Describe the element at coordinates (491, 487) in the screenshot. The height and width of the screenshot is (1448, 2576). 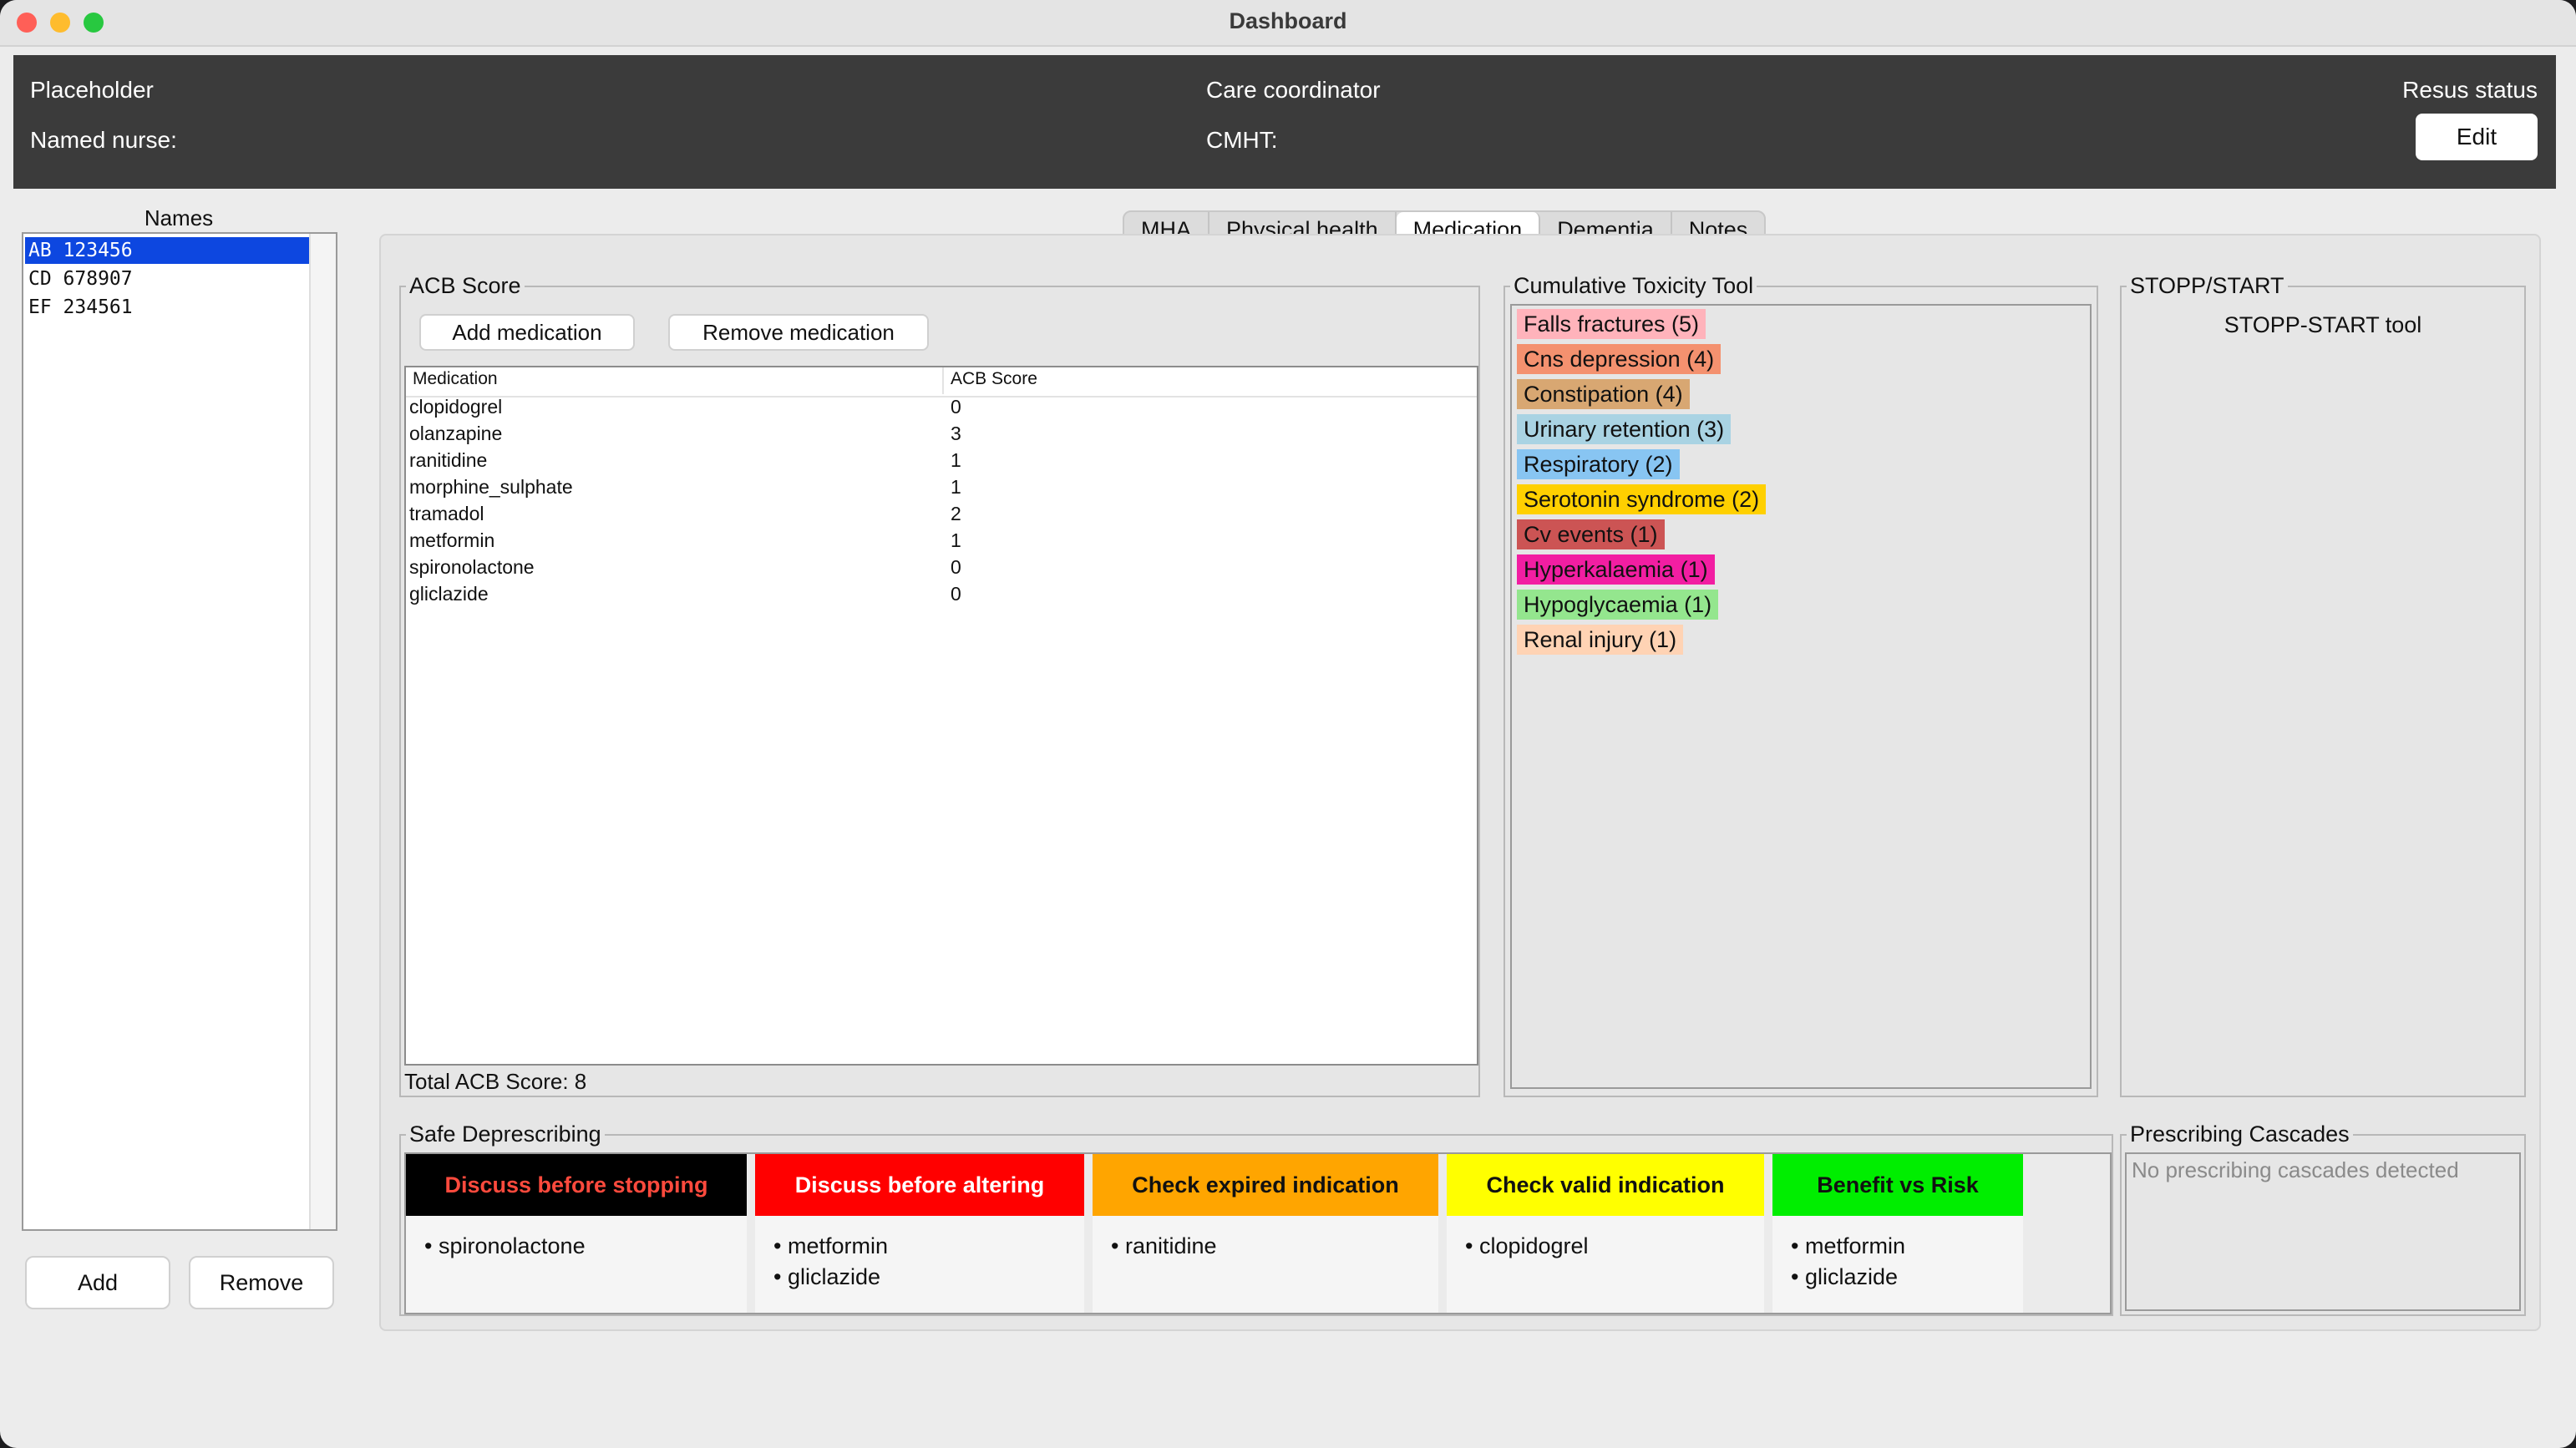
I see `table-cell-medication: morphine_sulphate` at that location.